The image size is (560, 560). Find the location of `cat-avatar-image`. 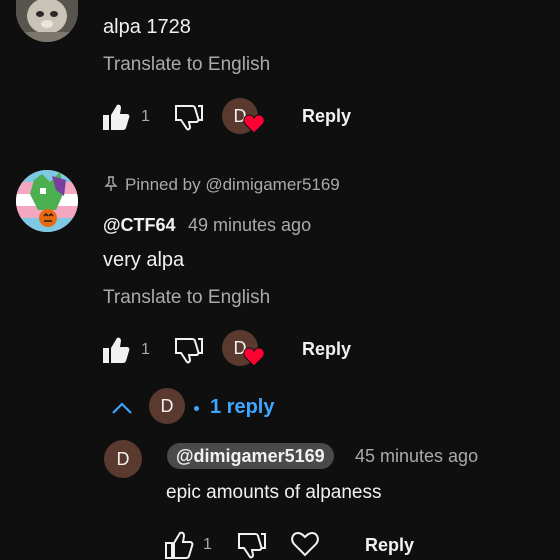

cat-avatar-image is located at coordinates (47, 21).